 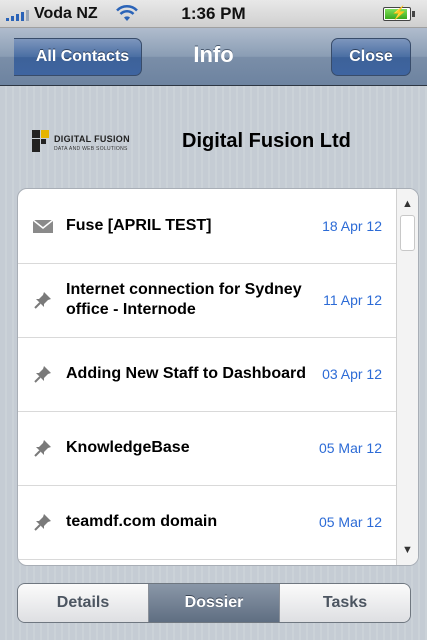 I want to click on item-title: Adding New Staff to Dashboard, so click(x=186, y=373).